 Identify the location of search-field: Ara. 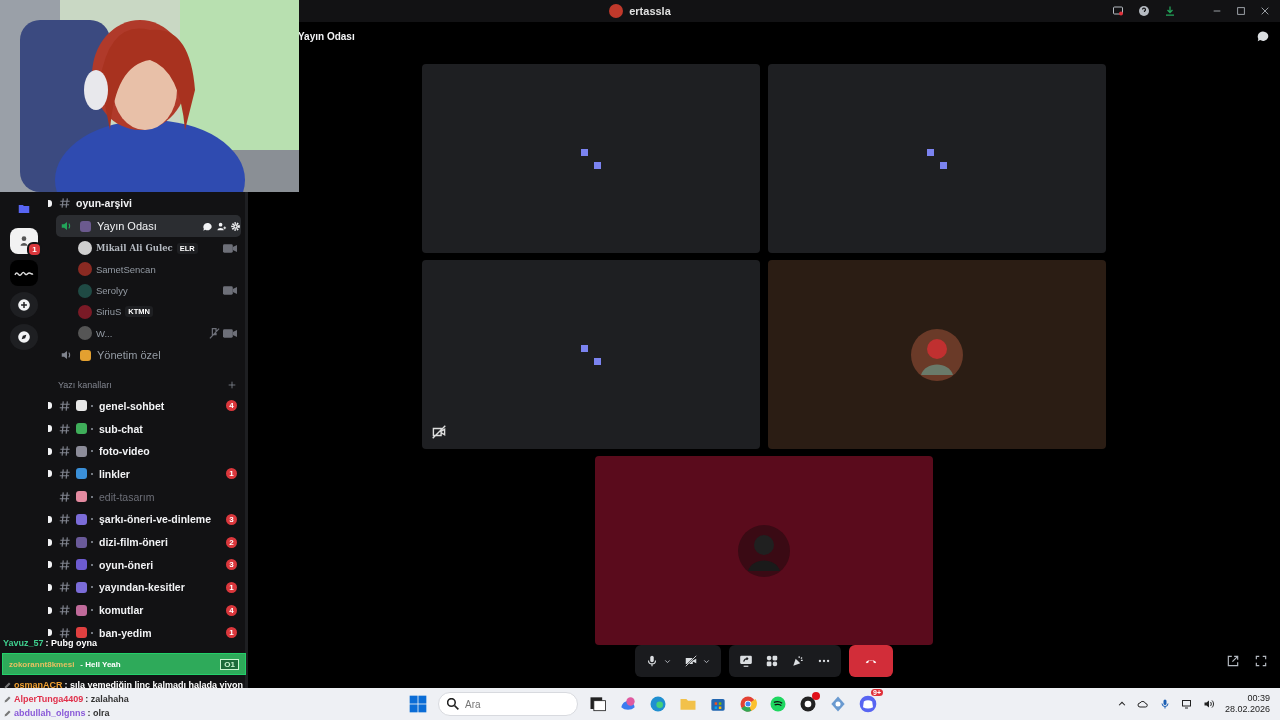
(508, 704).